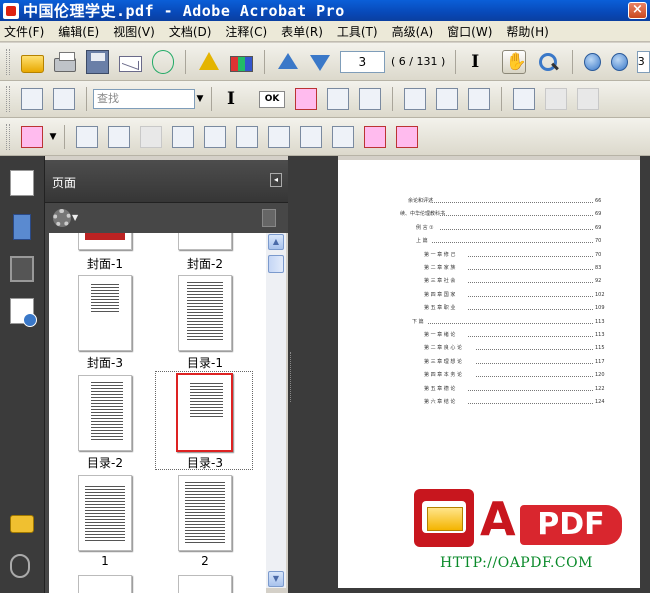 The width and height of the screenshot is (650, 593). What do you see at coordinates (241, 63) in the screenshot?
I see `color-chart-icon` at bounding box center [241, 63].